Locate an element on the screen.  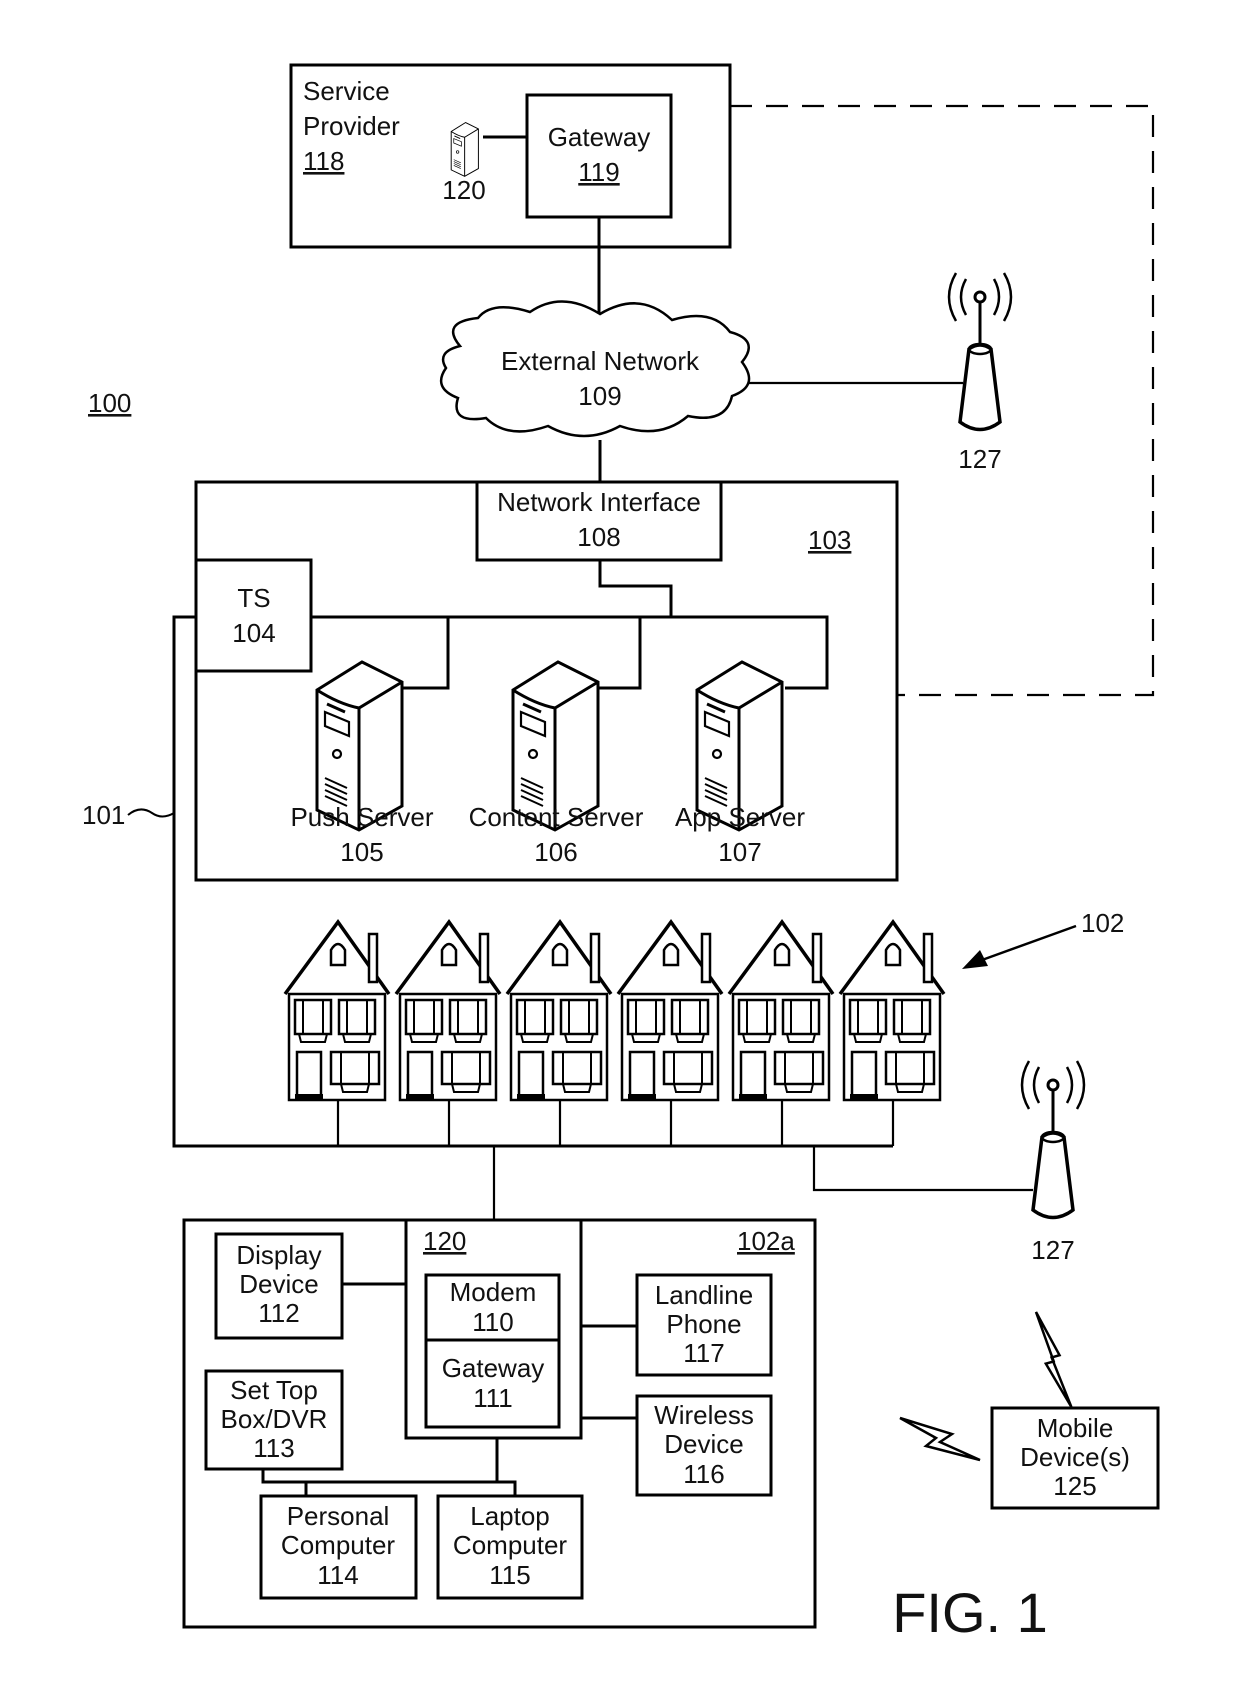
mobile-device-line1: Mobile is located at coordinates (1075, 1428).